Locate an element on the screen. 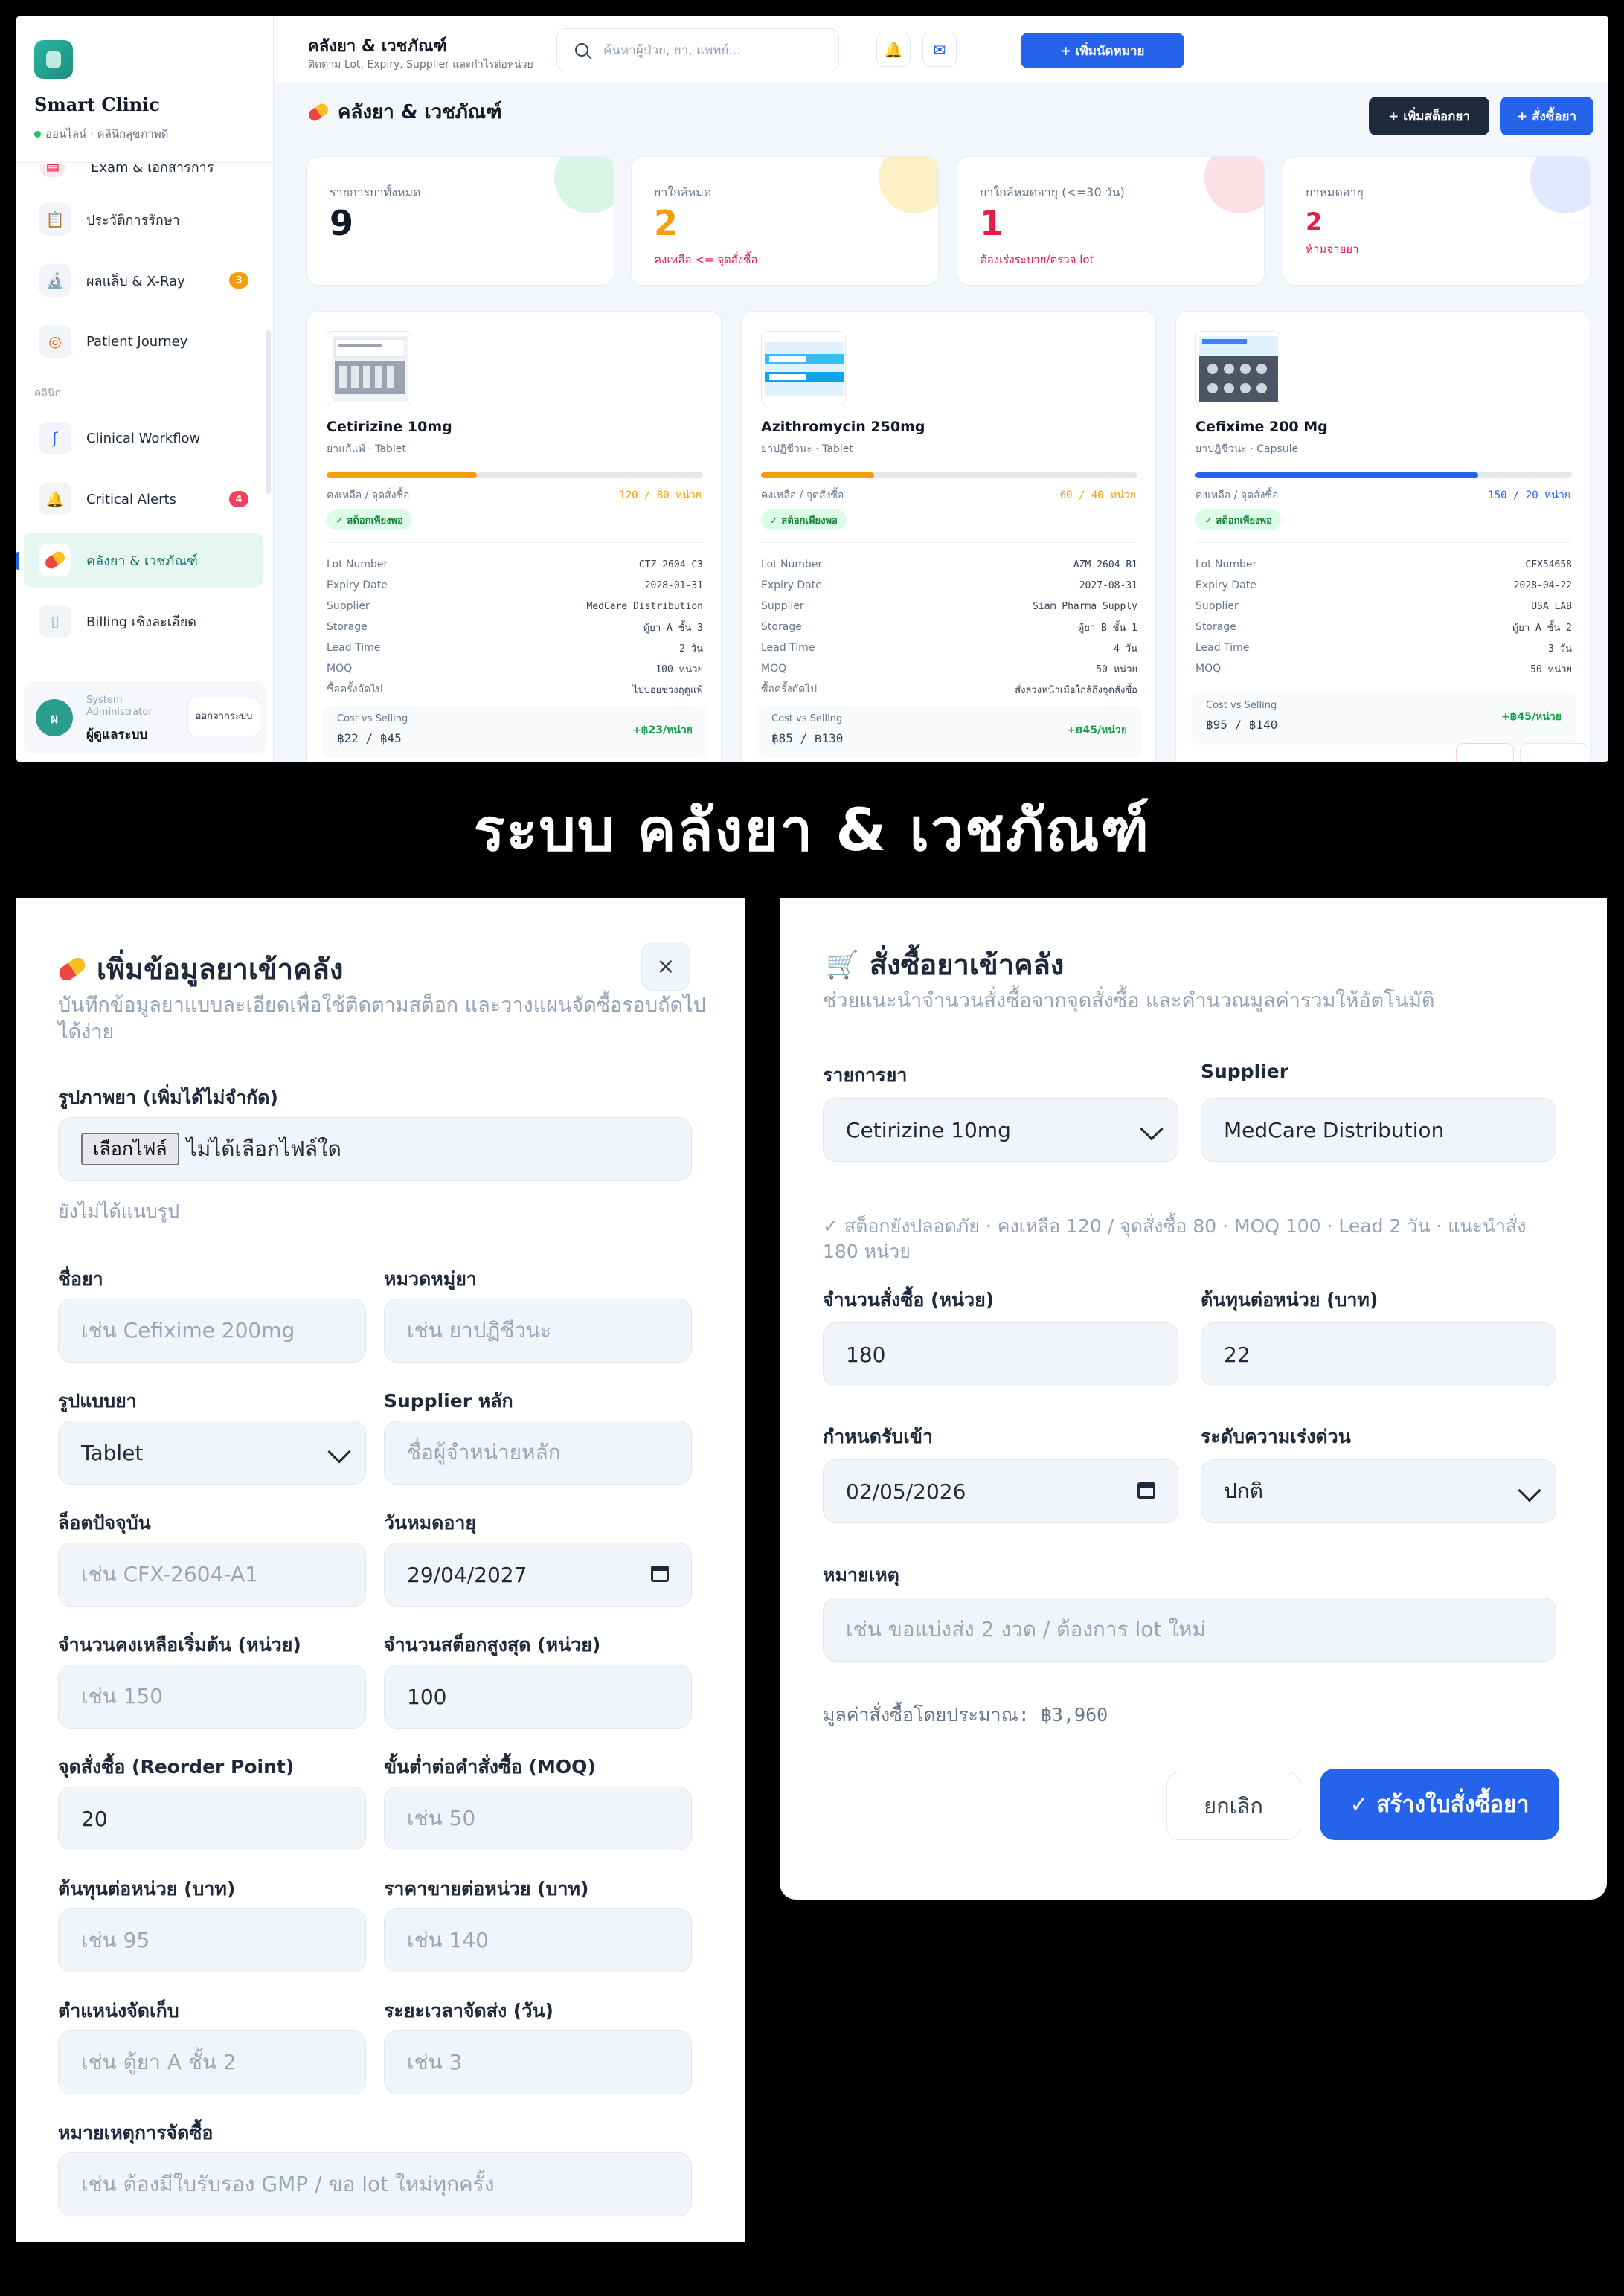 This screenshot has height=2296, width=1624. unit-cost-input: เช่น 95 is located at coordinates (212, 1940).